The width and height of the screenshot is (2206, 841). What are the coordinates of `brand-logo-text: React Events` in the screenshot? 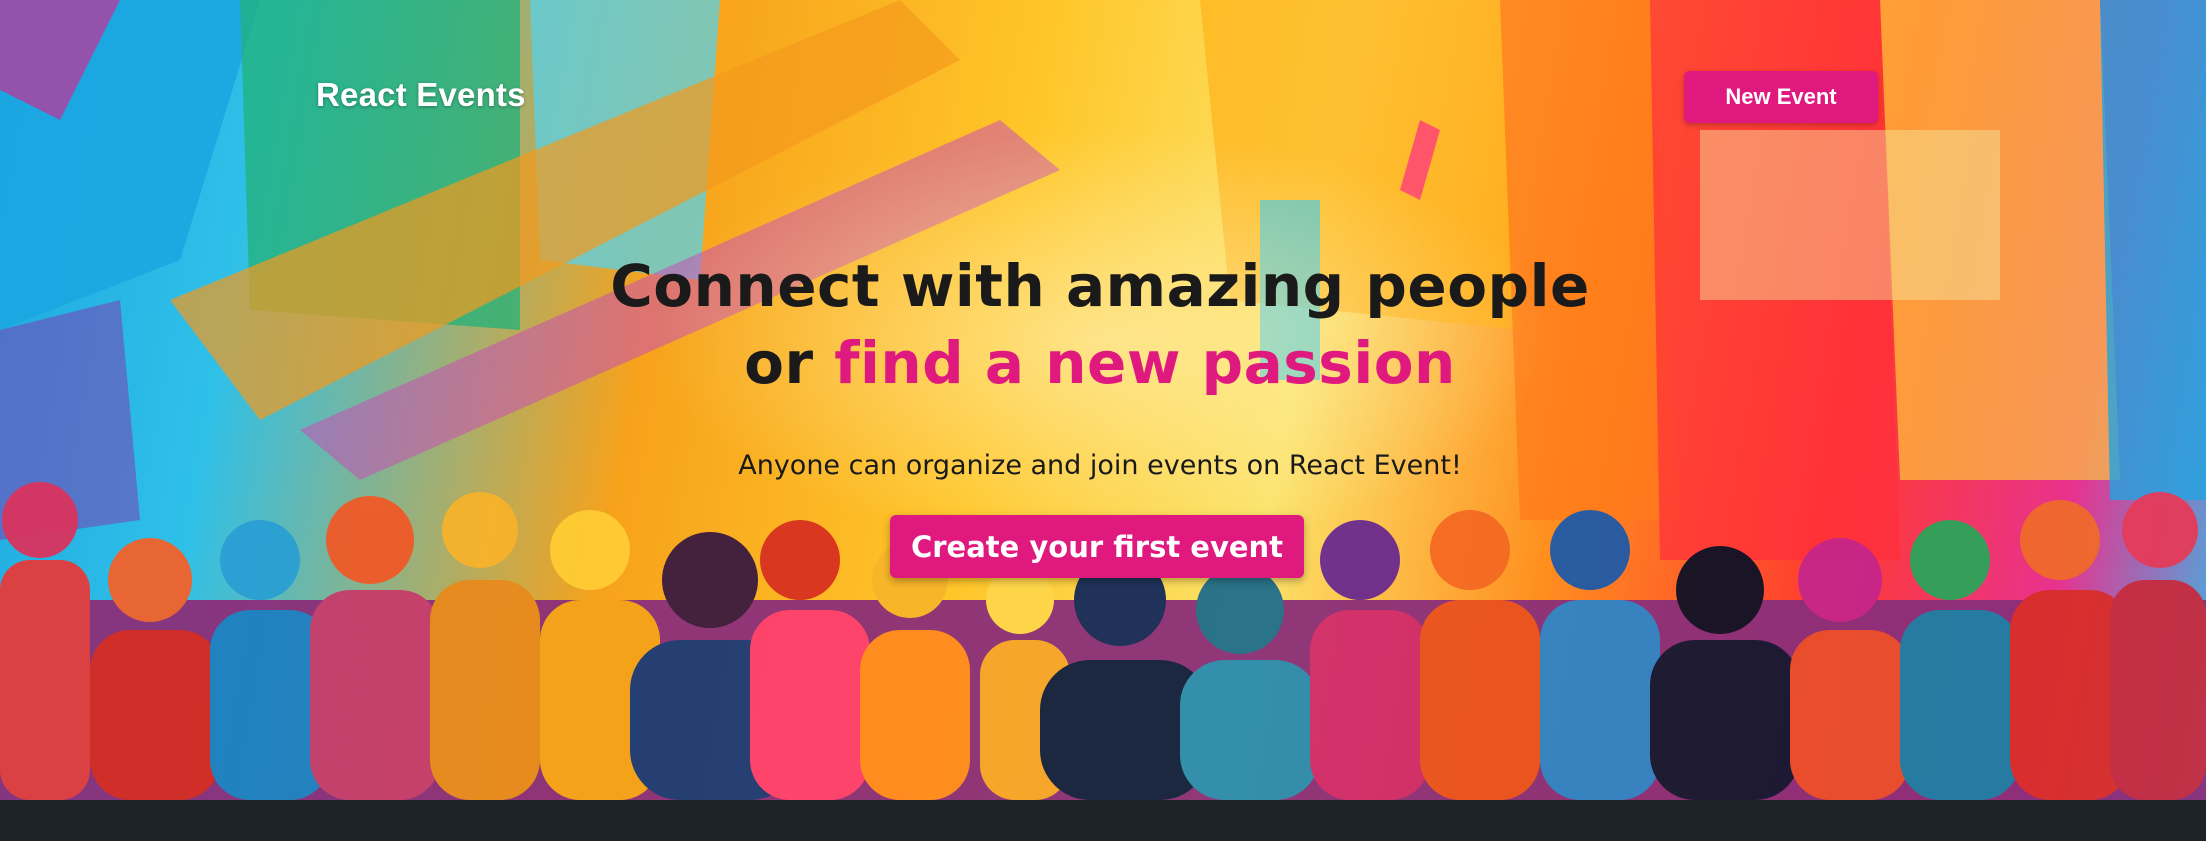 It's located at (421, 95).